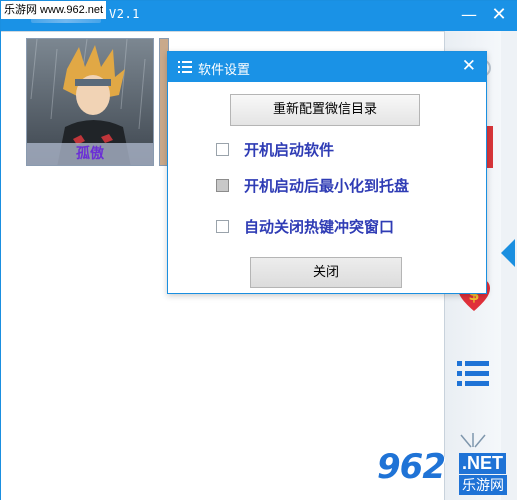  Describe the element at coordinates (327, 67) in the screenshot. I see `dialog-titlebar: 软件设置 ✕` at that location.